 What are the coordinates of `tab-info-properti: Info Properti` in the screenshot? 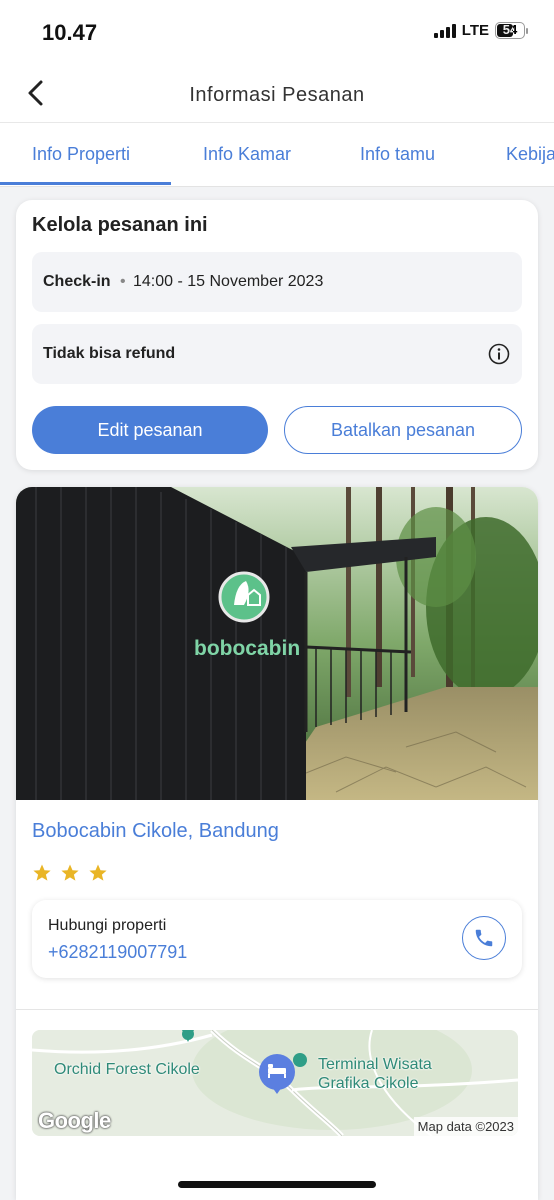 It's located at (81, 154).